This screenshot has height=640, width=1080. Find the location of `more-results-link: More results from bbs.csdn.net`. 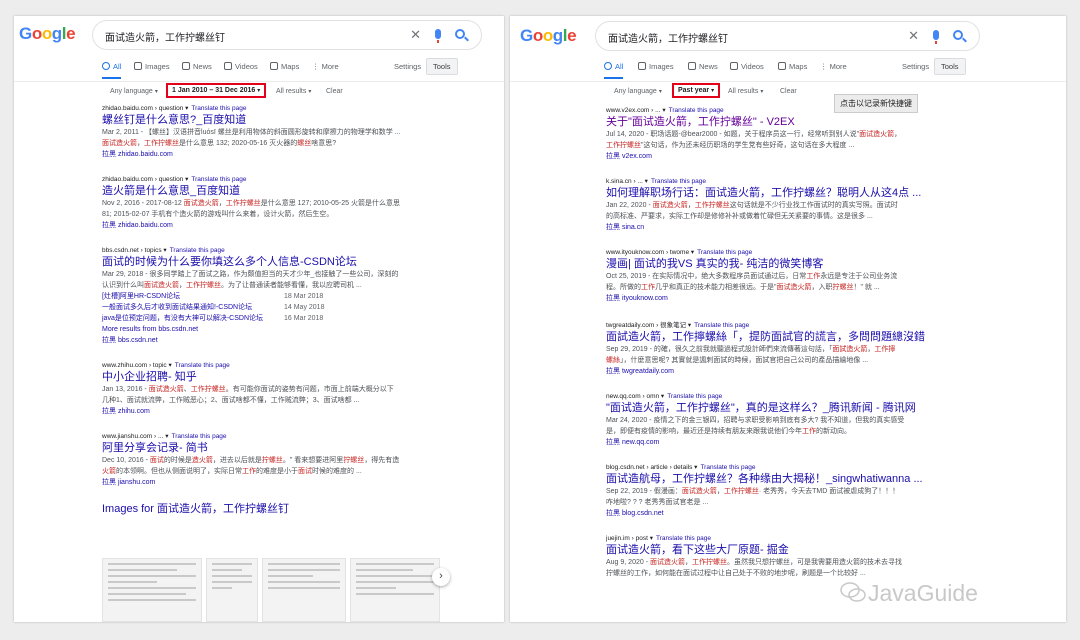

more-results-link: More results from bbs.csdn.net is located at coordinates (282, 329).